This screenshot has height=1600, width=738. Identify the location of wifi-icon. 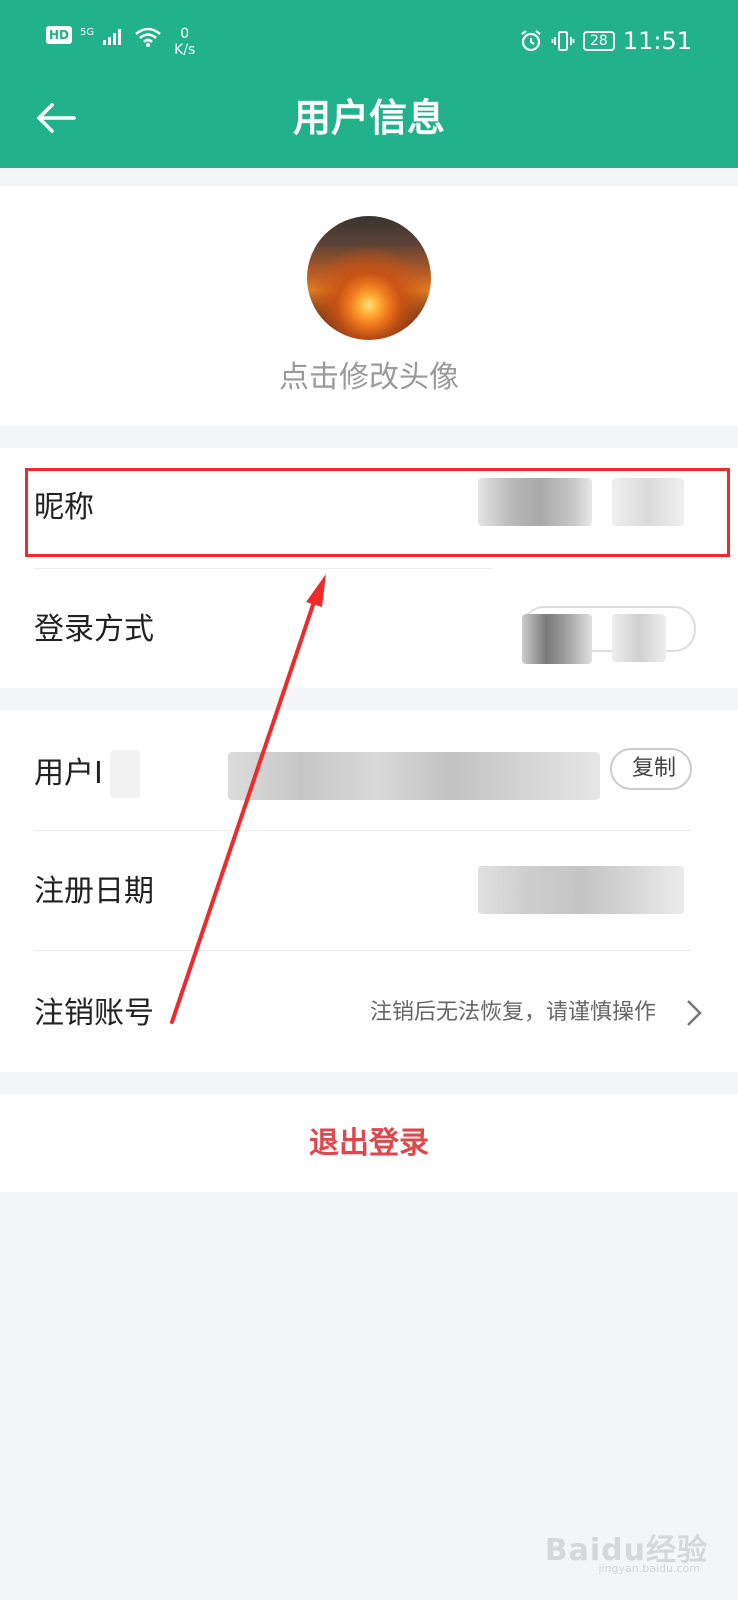
(148, 37).